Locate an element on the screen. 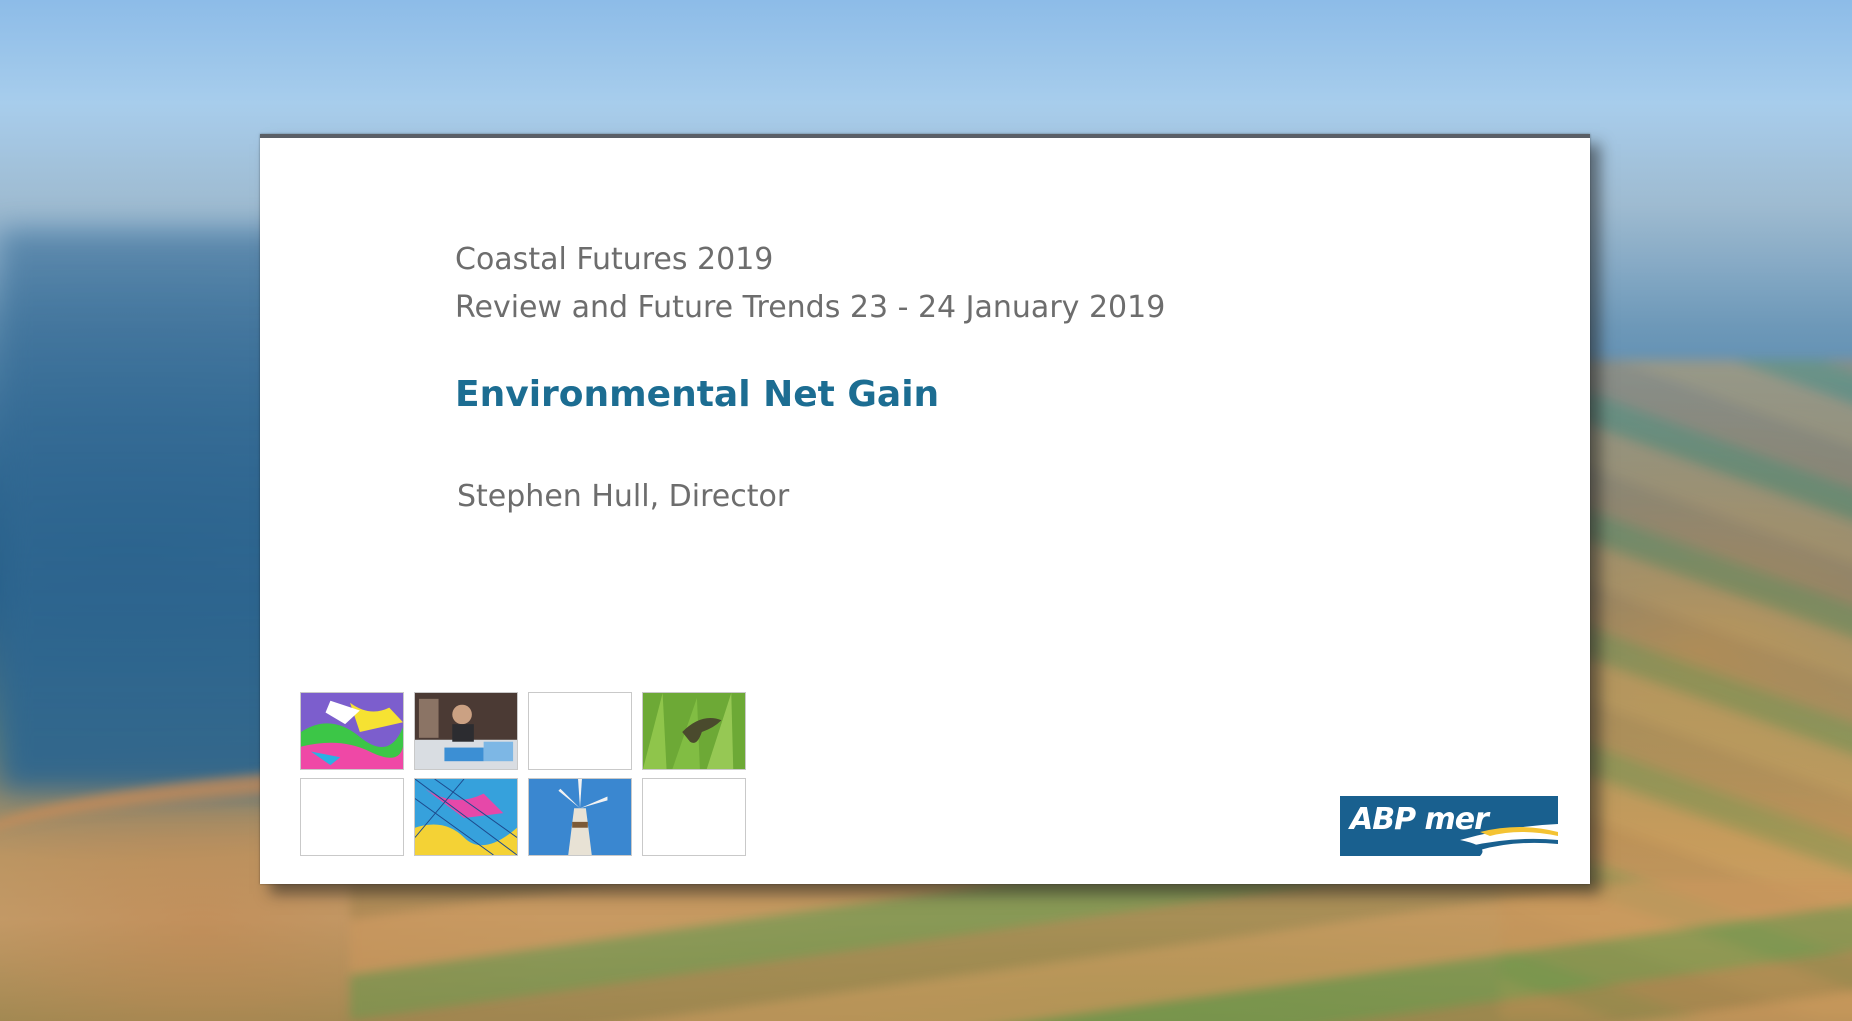 The width and height of the screenshot is (1852, 1021). seagrass-seahorse-image is located at coordinates (694, 731).